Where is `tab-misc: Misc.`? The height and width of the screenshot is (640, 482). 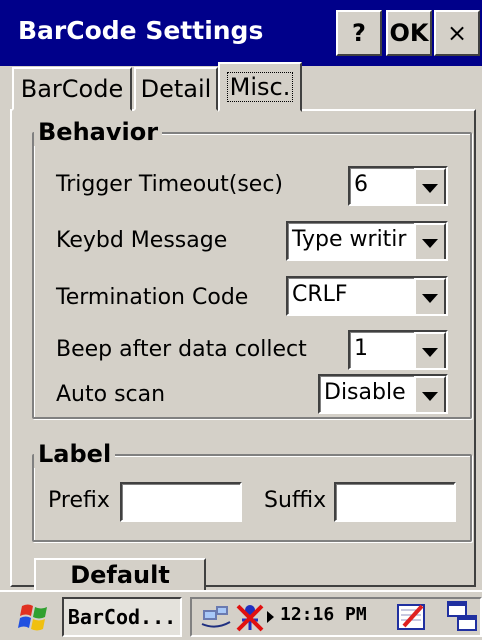 tab-misc: Misc. is located at coordinates (260, 87).